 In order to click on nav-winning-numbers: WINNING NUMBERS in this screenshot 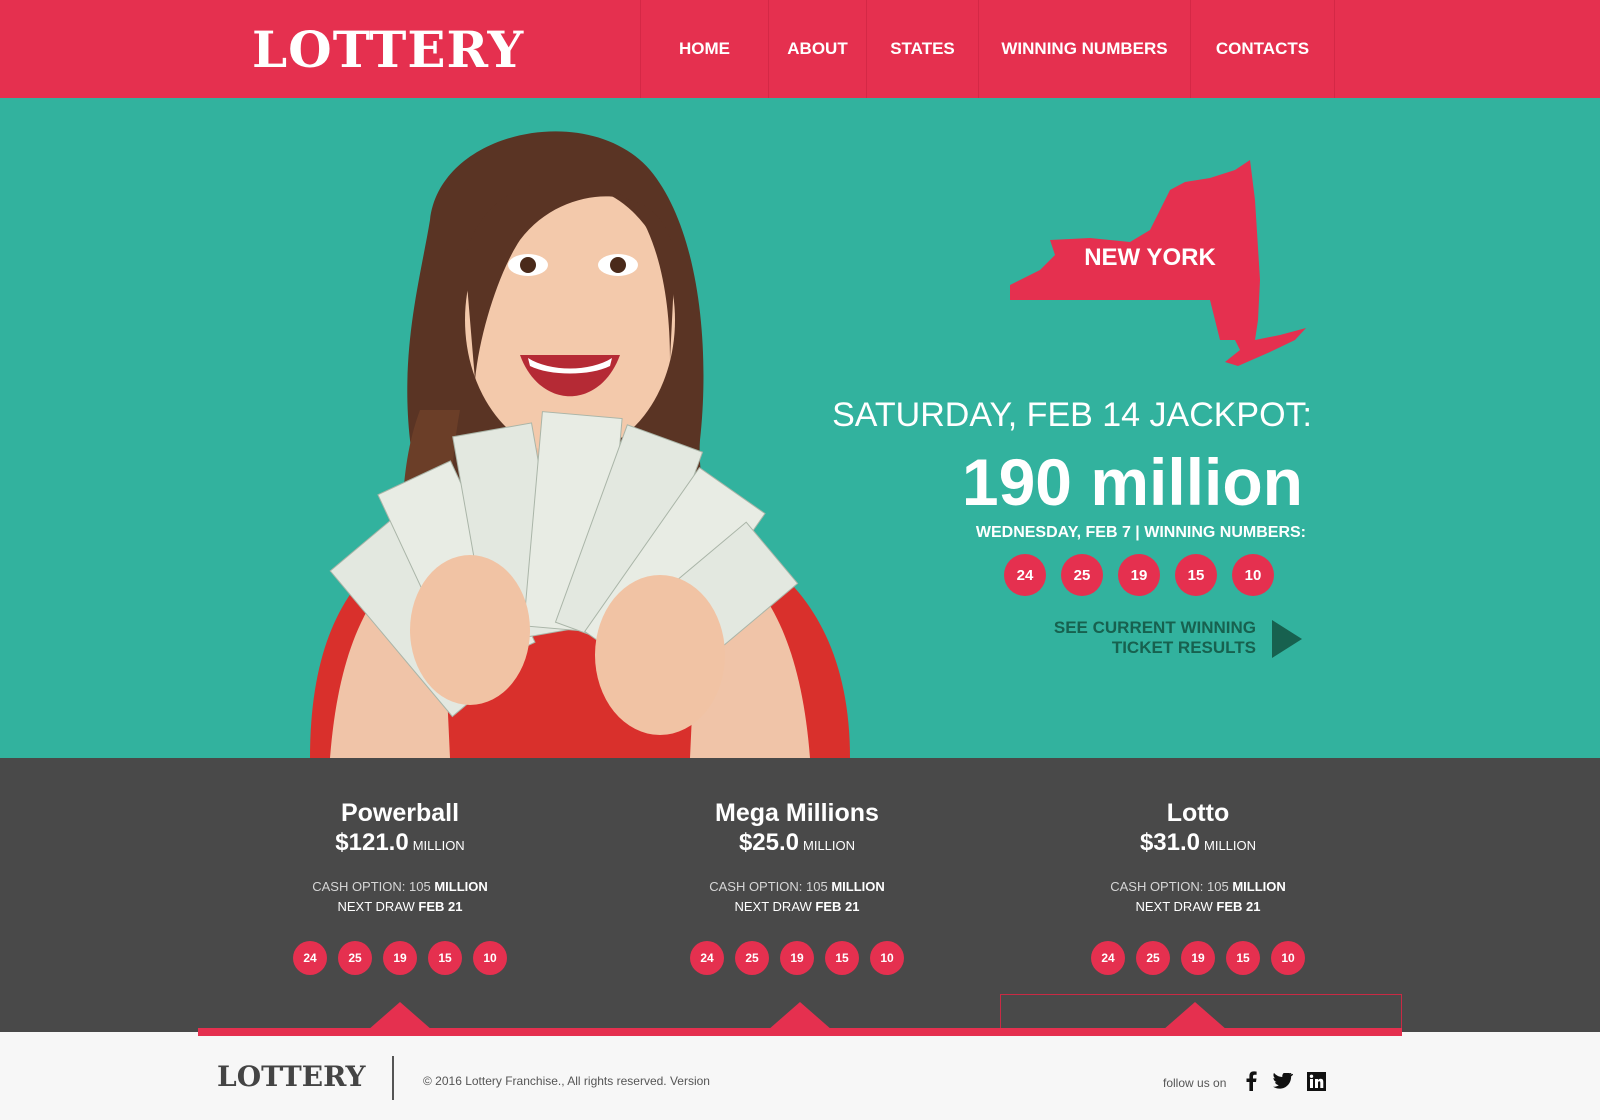, I will do `click(1085, 49)`.